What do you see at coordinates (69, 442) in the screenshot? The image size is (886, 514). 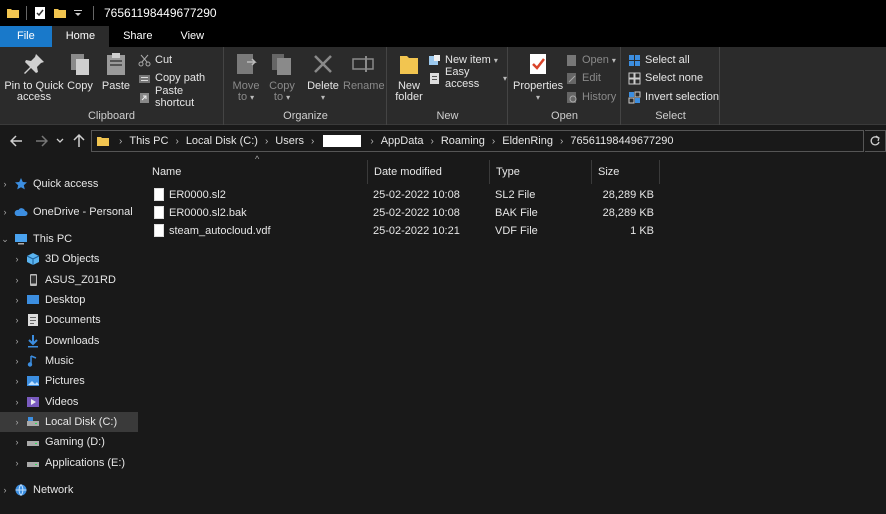 I see `sidebar-item-gaming-d: › Gaming (D:)` at bounding box center [69, 442].